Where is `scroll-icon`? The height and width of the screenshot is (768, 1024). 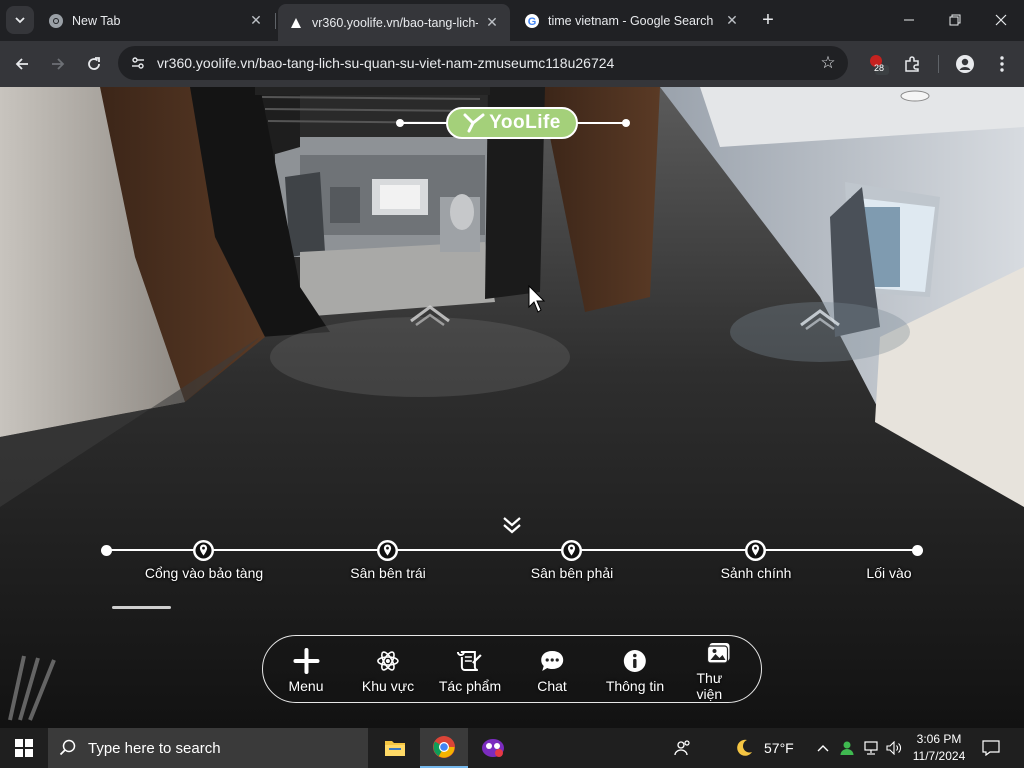
scroll-icon is located at coordinates (470, 661).